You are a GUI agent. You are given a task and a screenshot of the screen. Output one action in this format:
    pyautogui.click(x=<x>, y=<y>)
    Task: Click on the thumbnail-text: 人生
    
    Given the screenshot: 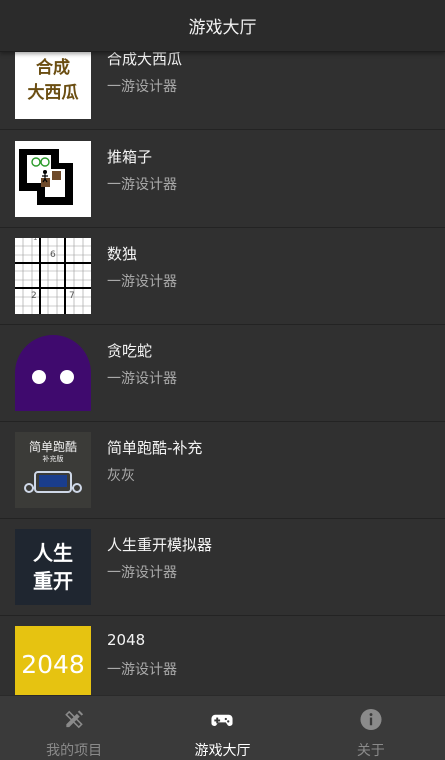 What is the action you would take?
    pyautogui.click(x=53, y=553)
    